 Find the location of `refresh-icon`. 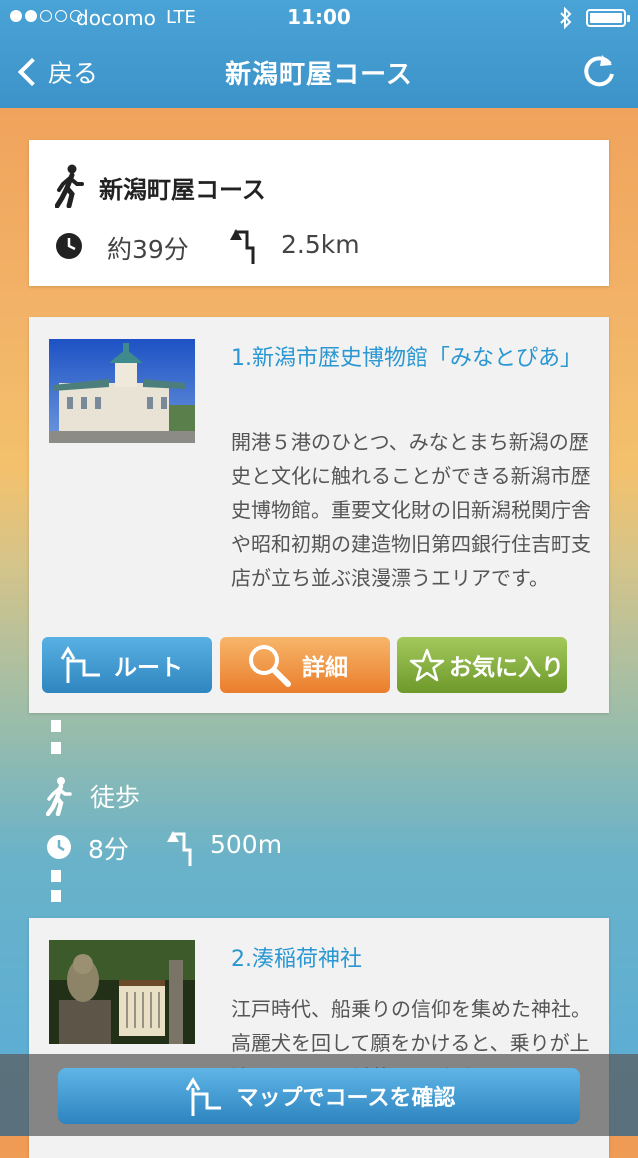

refresh-icon is located at coordinates (599, 71).